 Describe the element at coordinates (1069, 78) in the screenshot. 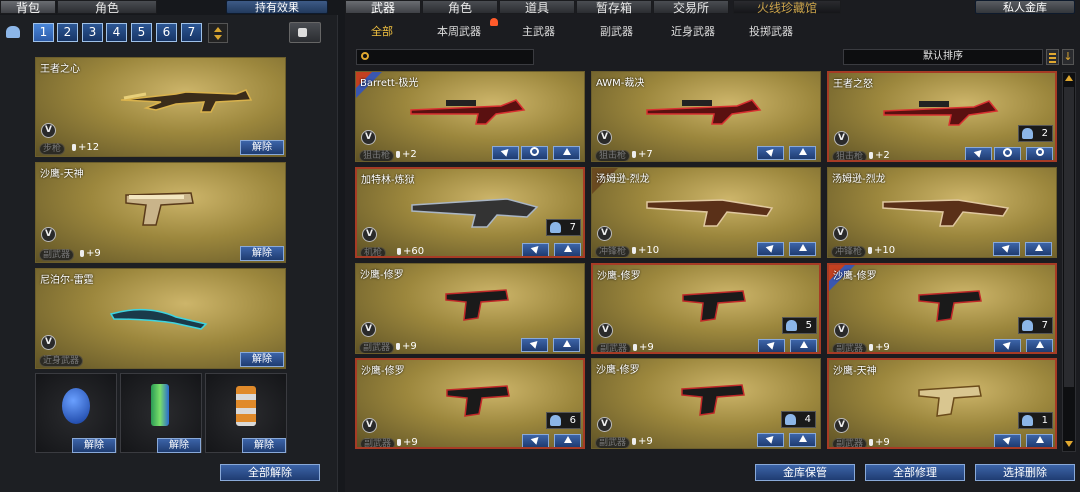

I see `scroll-up-icon` at that location.